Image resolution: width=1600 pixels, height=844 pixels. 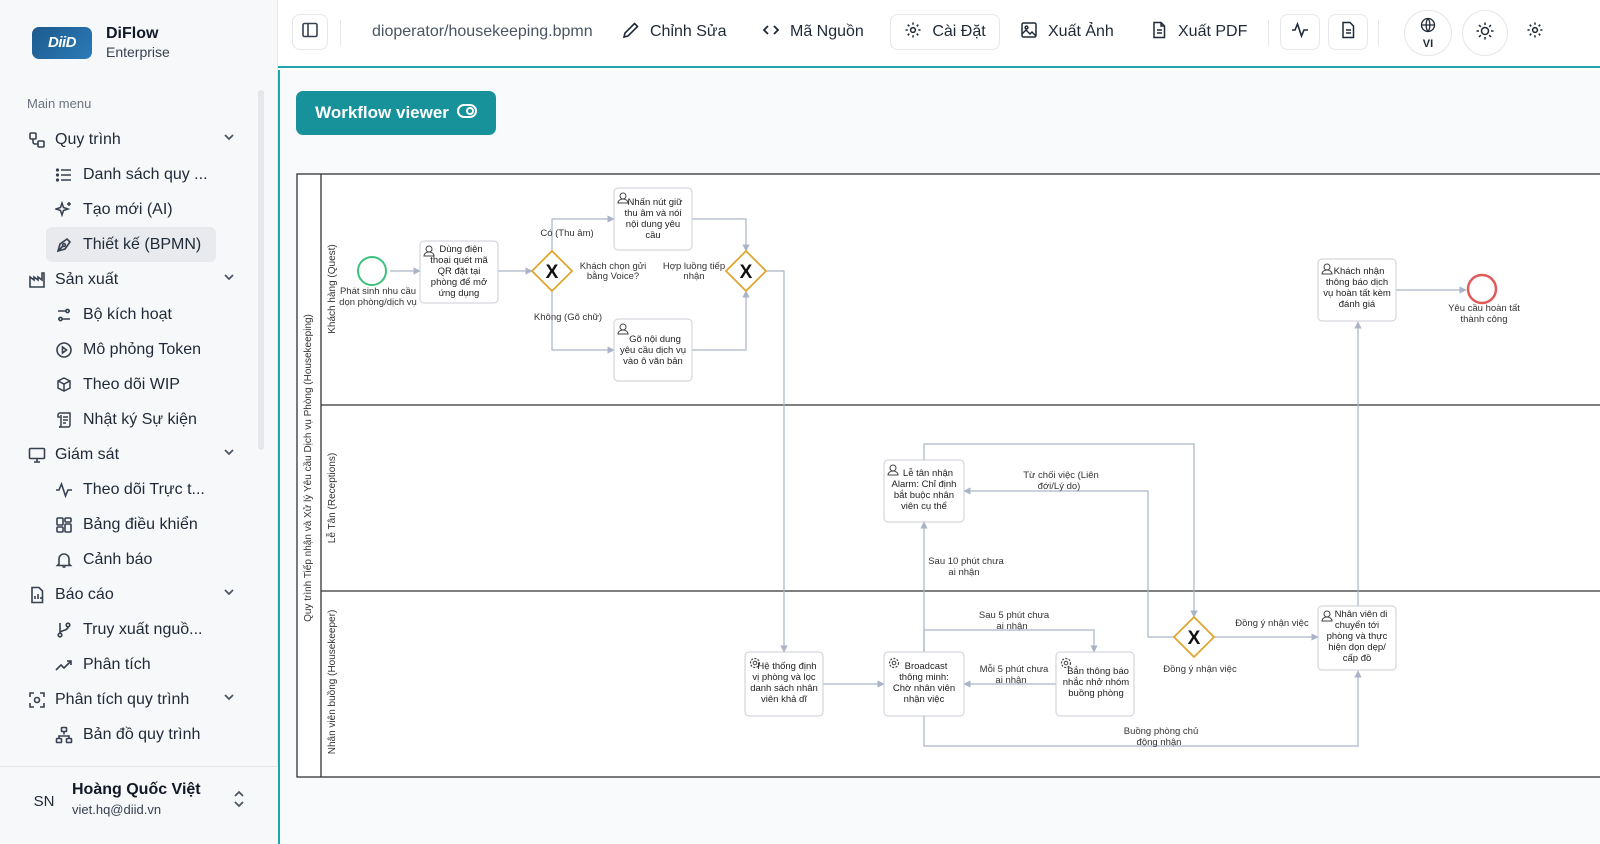 What do you see at coordinates (64, 665) in the screenshot?
I see `trending-up-icon` at bounding box center [64, 665].